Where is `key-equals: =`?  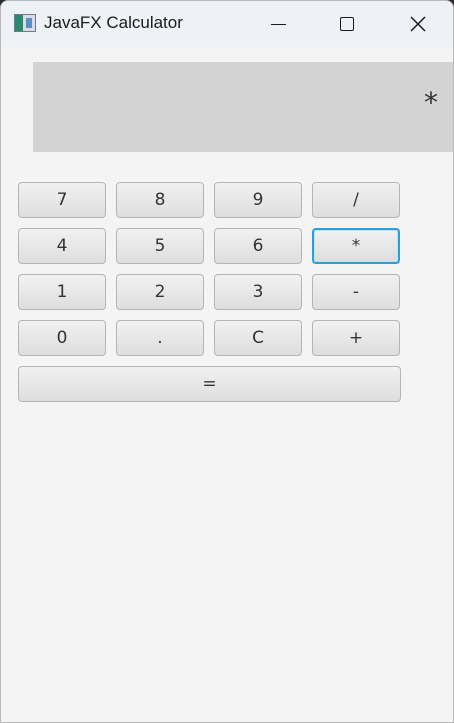
key-equals: = is located at coordinates (209, 384).